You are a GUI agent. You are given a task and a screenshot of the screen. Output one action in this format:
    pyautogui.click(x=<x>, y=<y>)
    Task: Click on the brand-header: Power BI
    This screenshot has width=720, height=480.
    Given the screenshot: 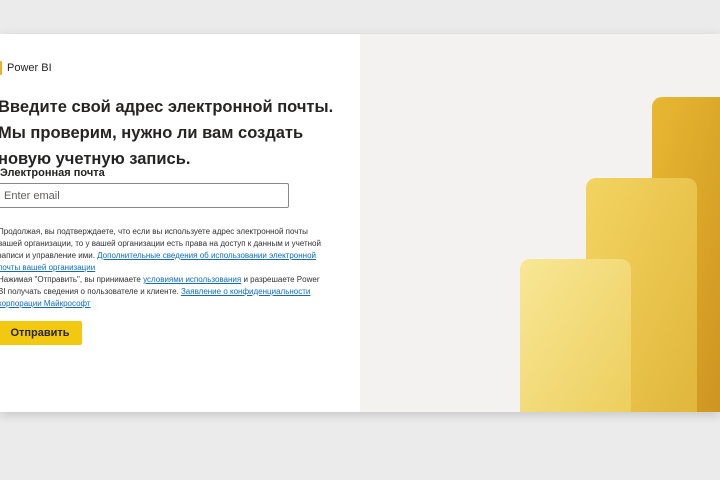 What is the action you would take?
    pyautogui.click(x=26, y=68)
    